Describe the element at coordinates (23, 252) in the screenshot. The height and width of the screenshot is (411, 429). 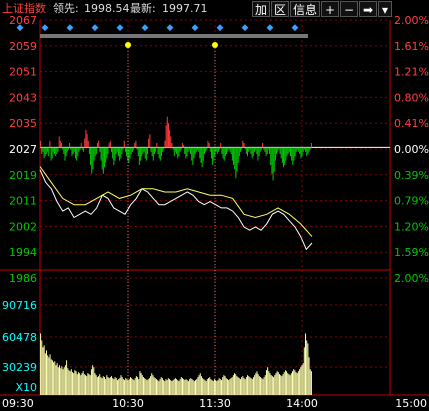
I see `price-axis-label: 1994` at that location.